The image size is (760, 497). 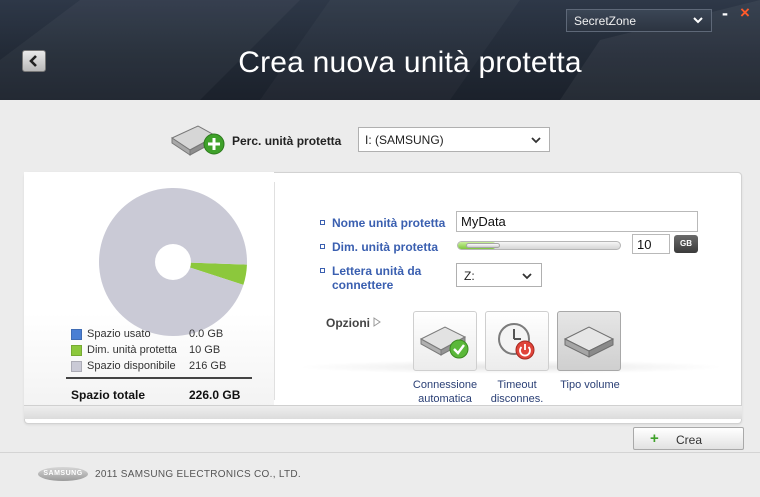 What do you see at coordinates (377, 278) in the screenshot?
I see `letter-field-label-text: Lettera unità da connettere` at bounding box center [377, 278].